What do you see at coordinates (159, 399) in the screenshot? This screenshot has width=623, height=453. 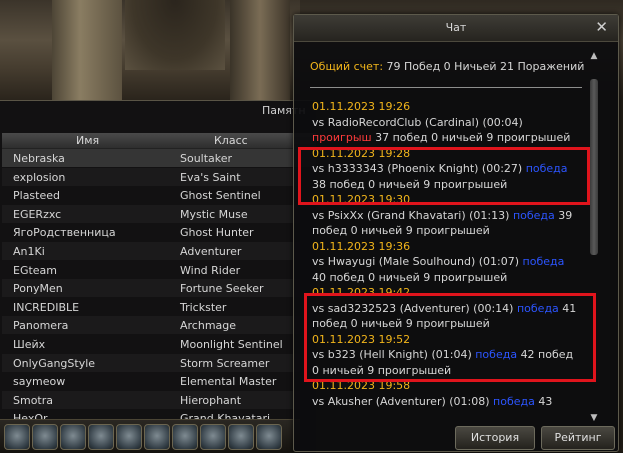 I see `table-row: Smotra Hierophant` at bounding box center [159, 399].